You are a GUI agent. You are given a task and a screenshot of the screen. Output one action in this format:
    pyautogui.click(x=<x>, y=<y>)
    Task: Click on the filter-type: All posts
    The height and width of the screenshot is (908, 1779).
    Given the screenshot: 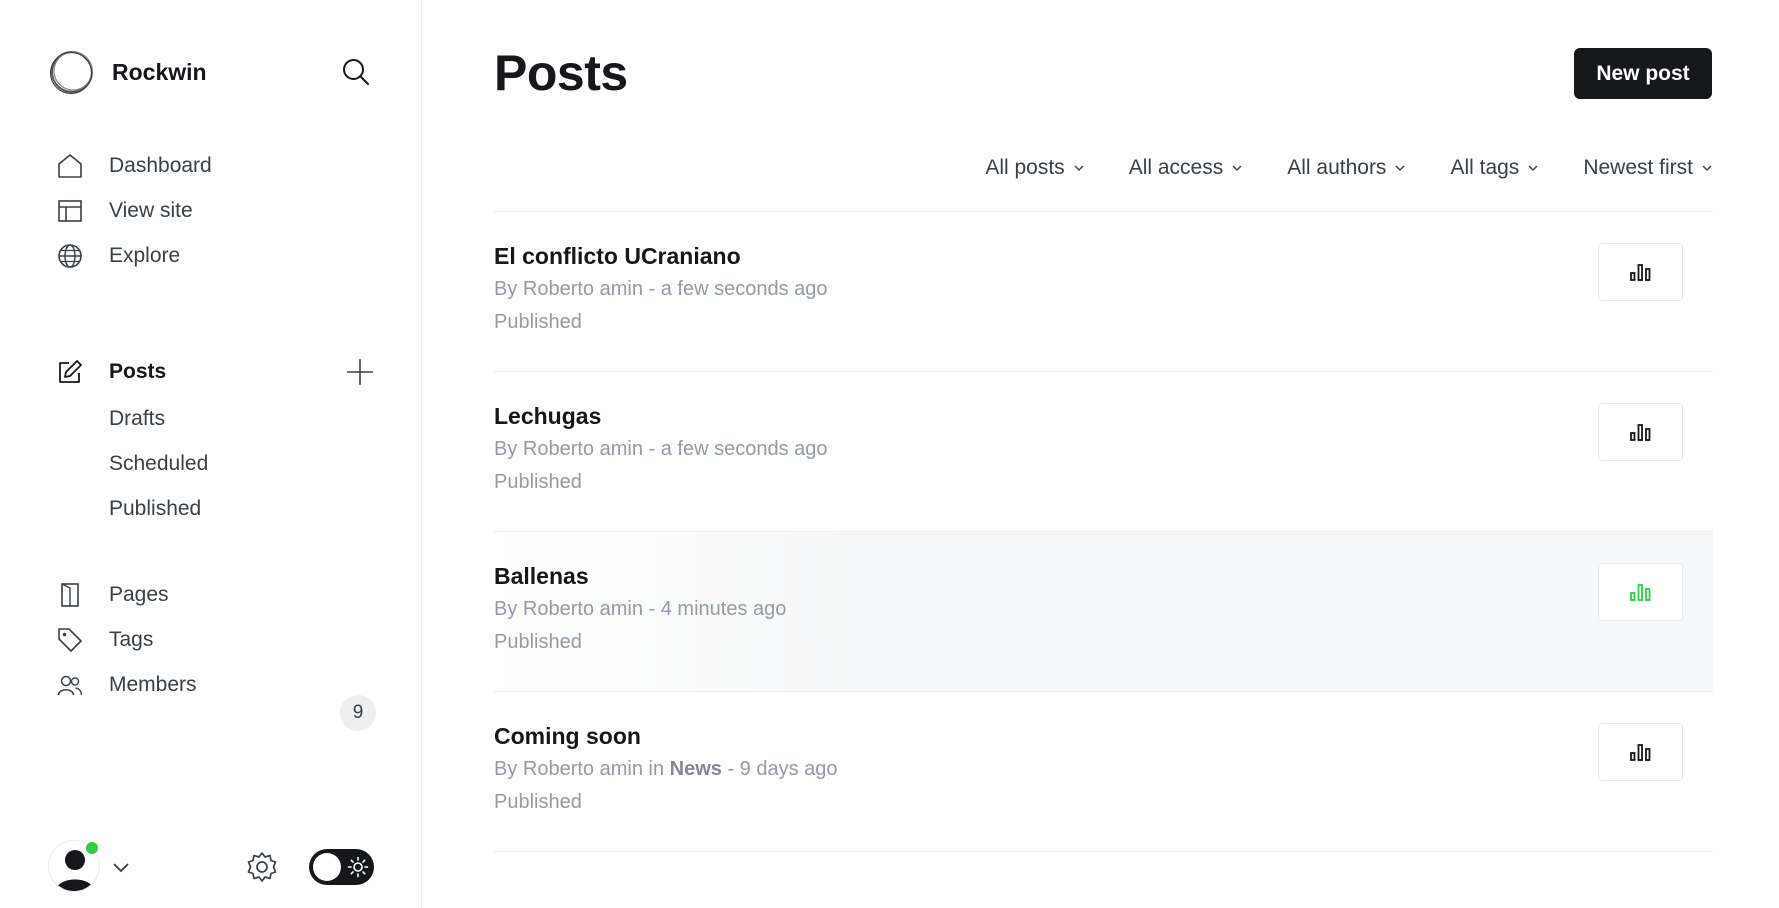 What is the action you would take?
    pyautogui.click(x=1034, y=168)
    